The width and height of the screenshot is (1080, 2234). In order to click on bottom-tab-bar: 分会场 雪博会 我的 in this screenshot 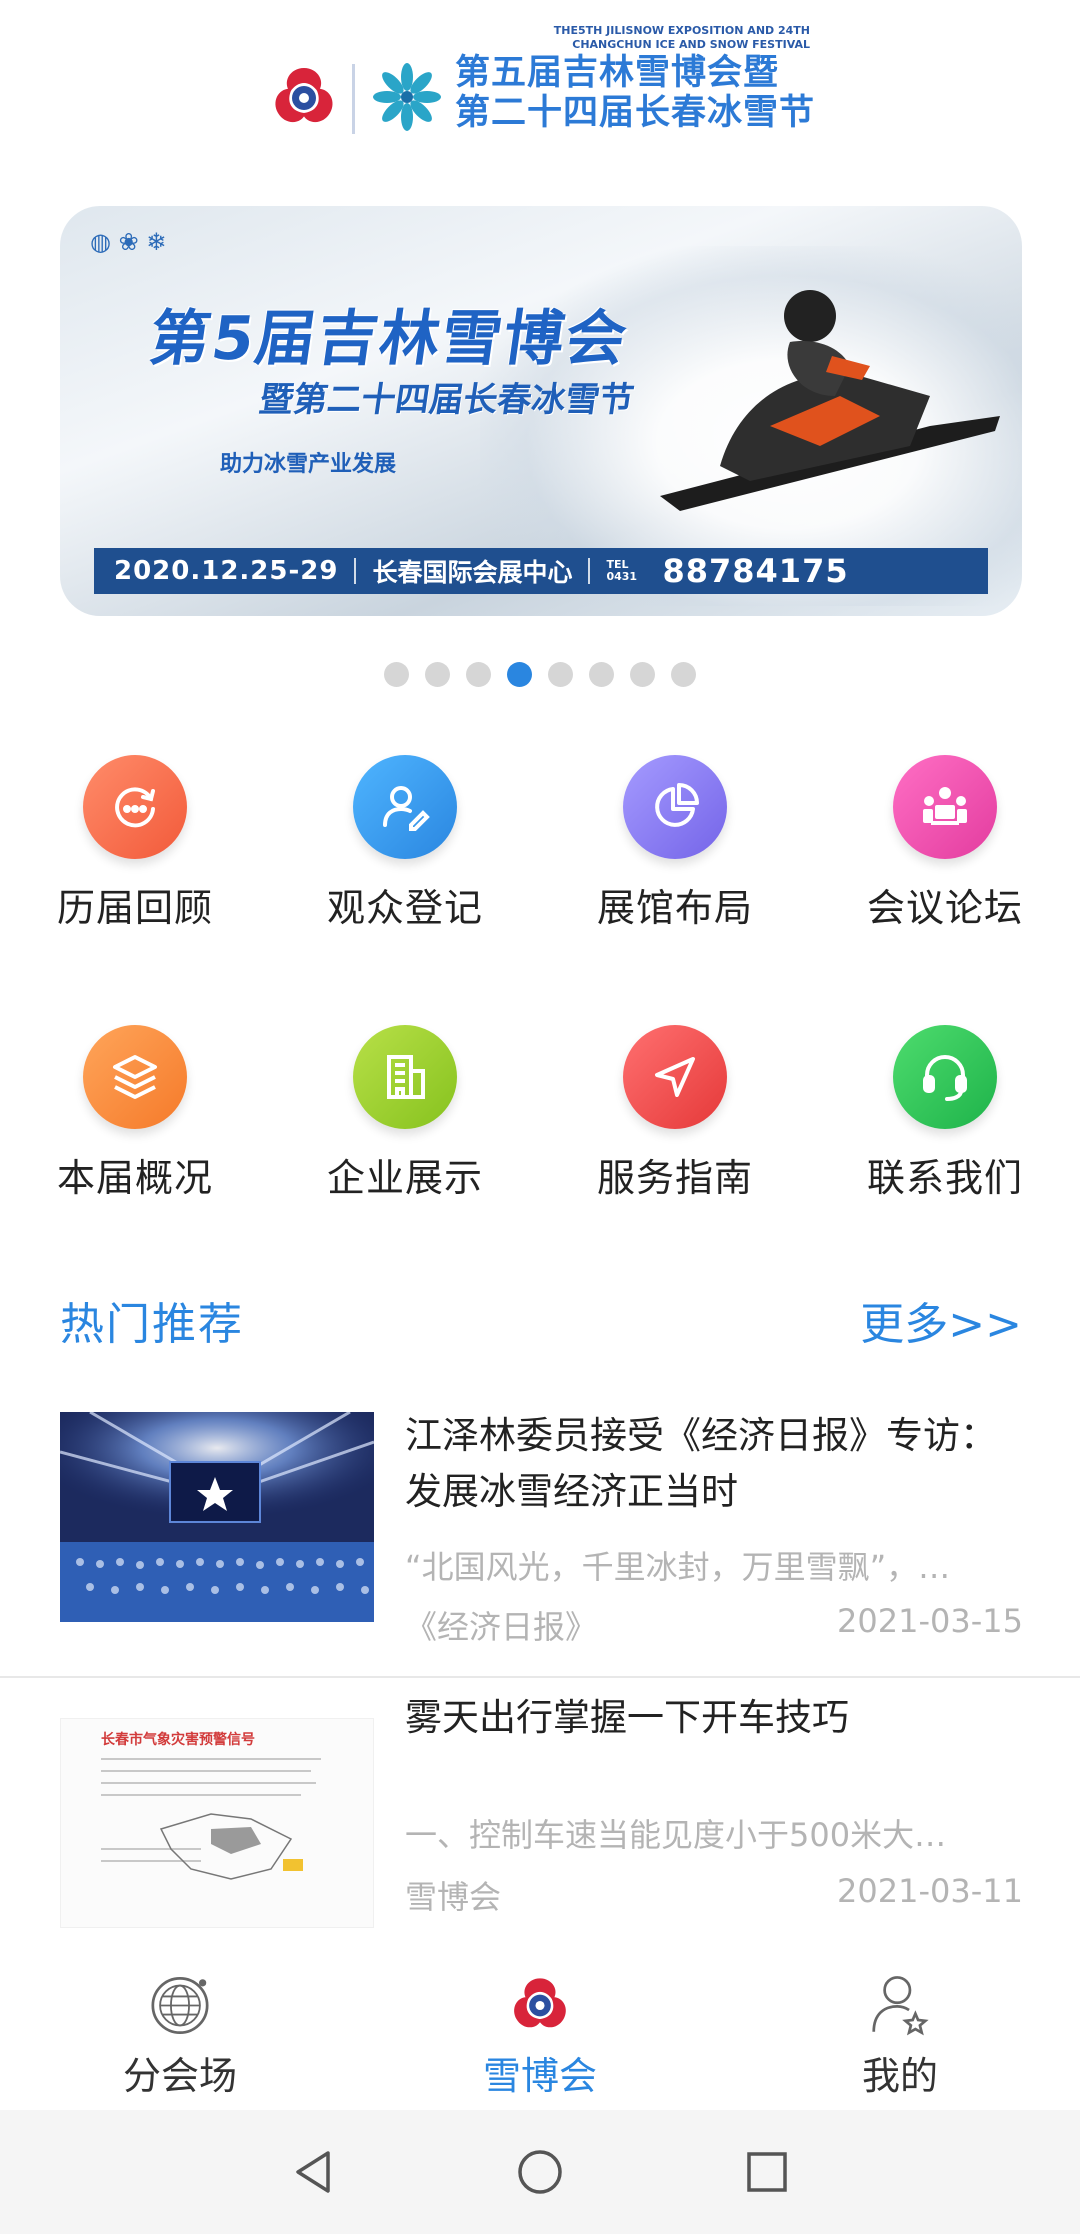, I will do `click(540, 2025)`.